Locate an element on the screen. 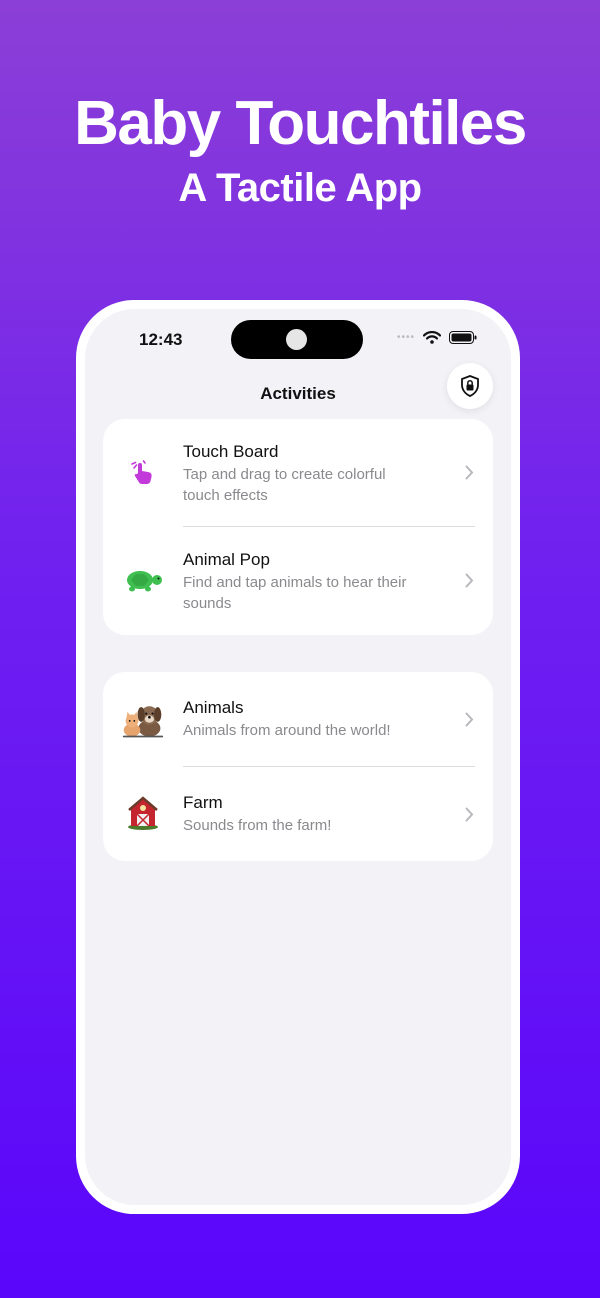 The width and height of the screenshot is (600, 1298). list-item-animals: Animals Animals from around the world! is located at coordinates (298, 719).